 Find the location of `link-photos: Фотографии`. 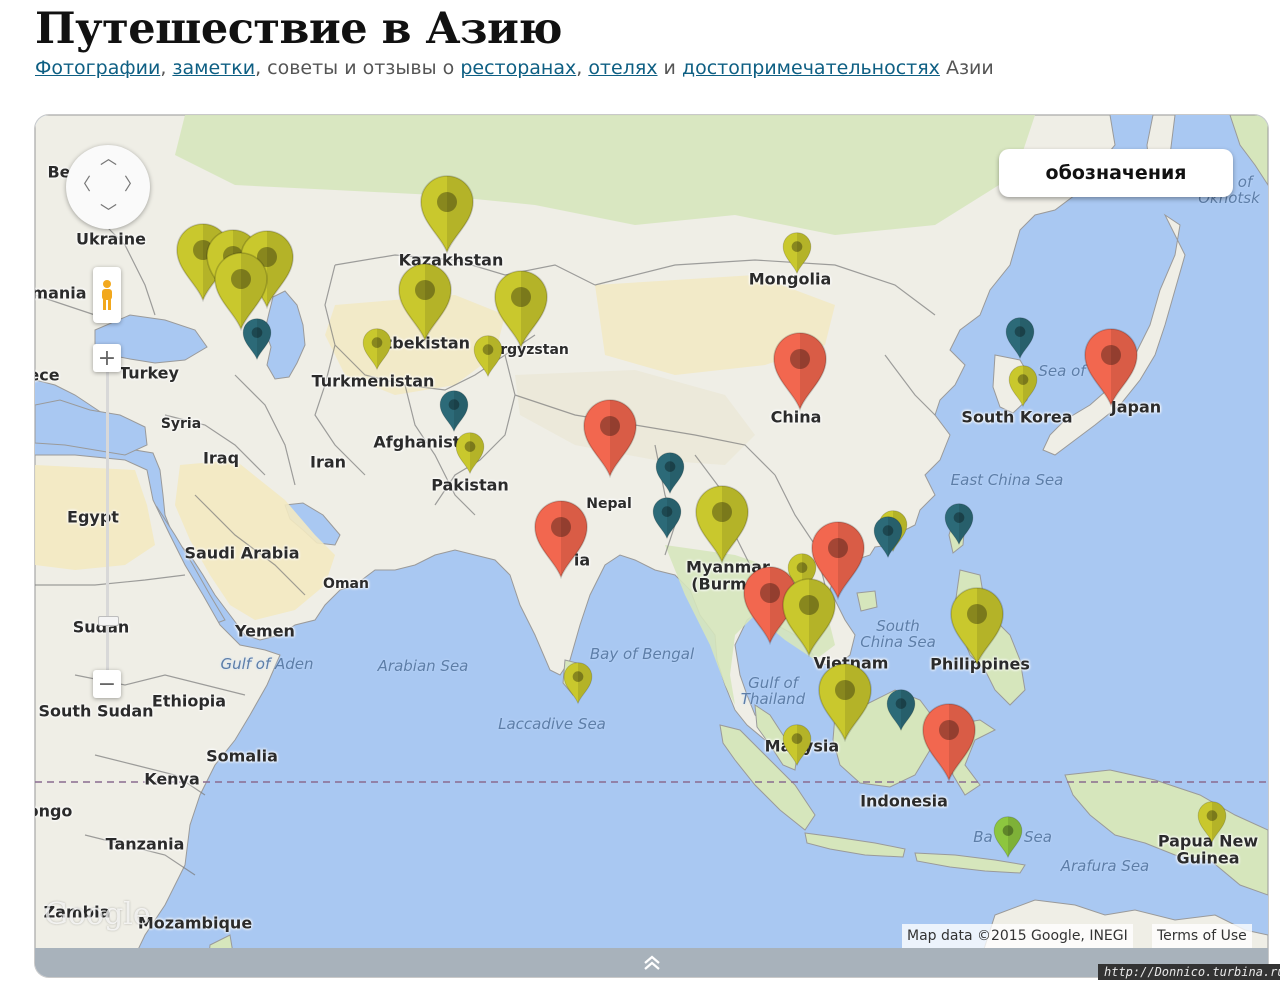

link-photos: Фотографии is located at coordinates (97, 68).